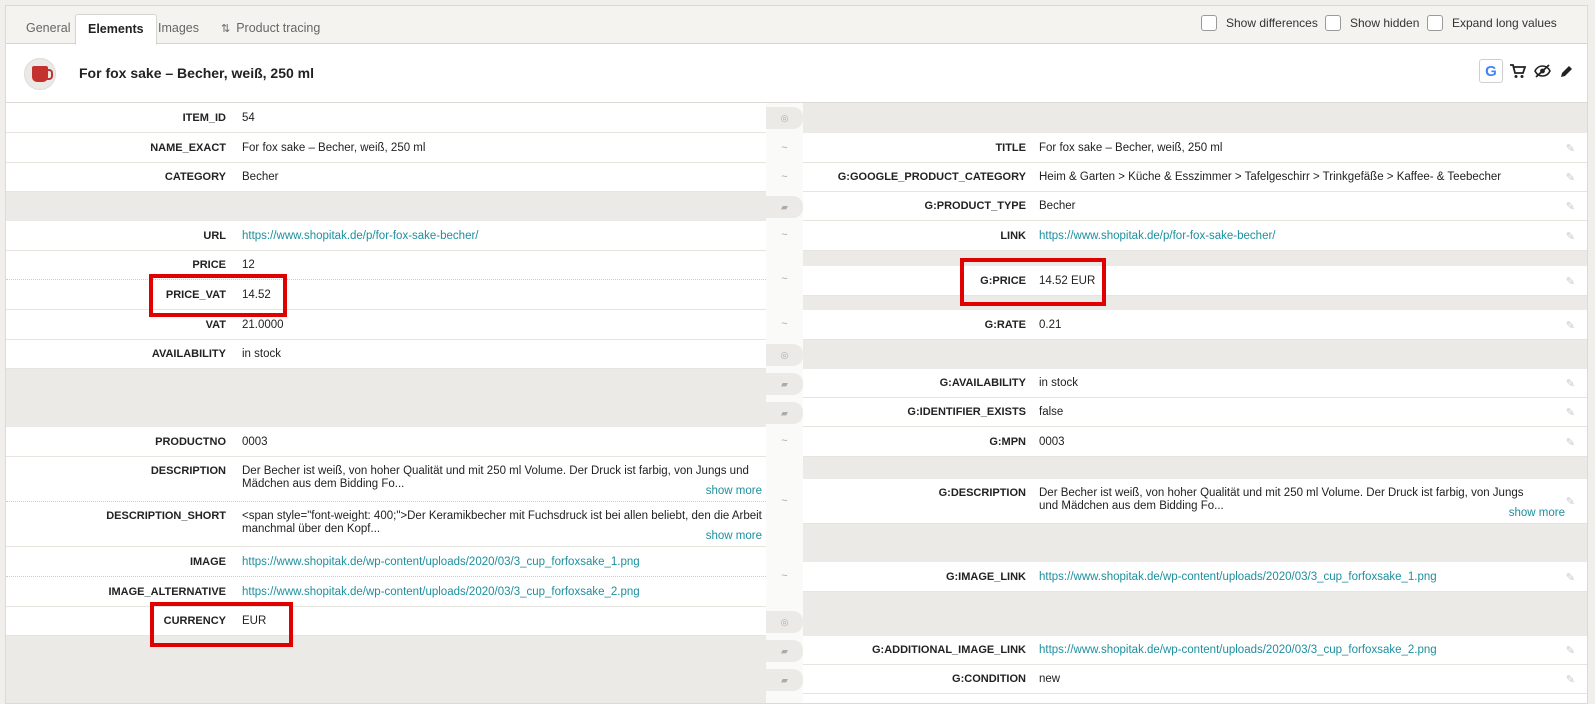 Image resolution: width=1595 pixels, height=704 pixels. What do you see at coordinates (386, 177) in the screenshot?
I see `table-row: CATEGORY Becher` at bounding box center [386, 177].